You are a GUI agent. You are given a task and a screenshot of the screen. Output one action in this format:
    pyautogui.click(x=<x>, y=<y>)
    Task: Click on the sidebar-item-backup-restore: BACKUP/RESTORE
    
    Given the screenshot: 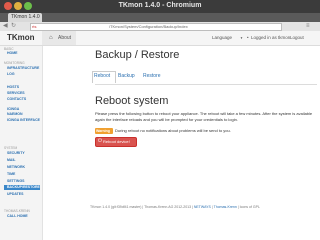 What is the action you would take?
    pyautogui.click(x=22, y=187)
    